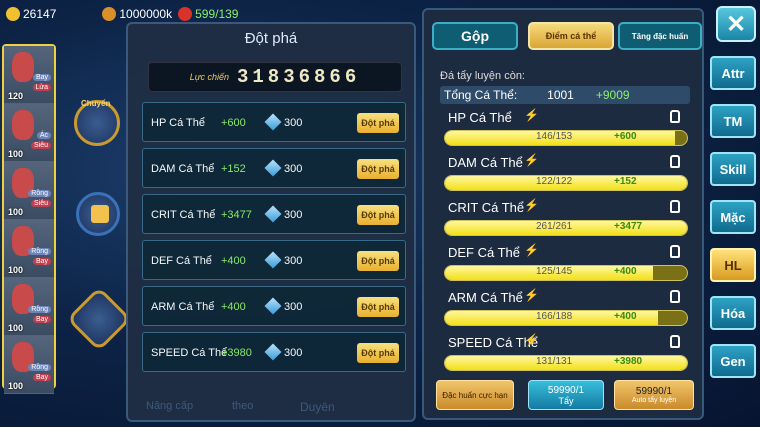  What do you see at coordinates (233, 169) in the screenshot?
I see `stat-increase: +152` at bounding box center [233, 169].